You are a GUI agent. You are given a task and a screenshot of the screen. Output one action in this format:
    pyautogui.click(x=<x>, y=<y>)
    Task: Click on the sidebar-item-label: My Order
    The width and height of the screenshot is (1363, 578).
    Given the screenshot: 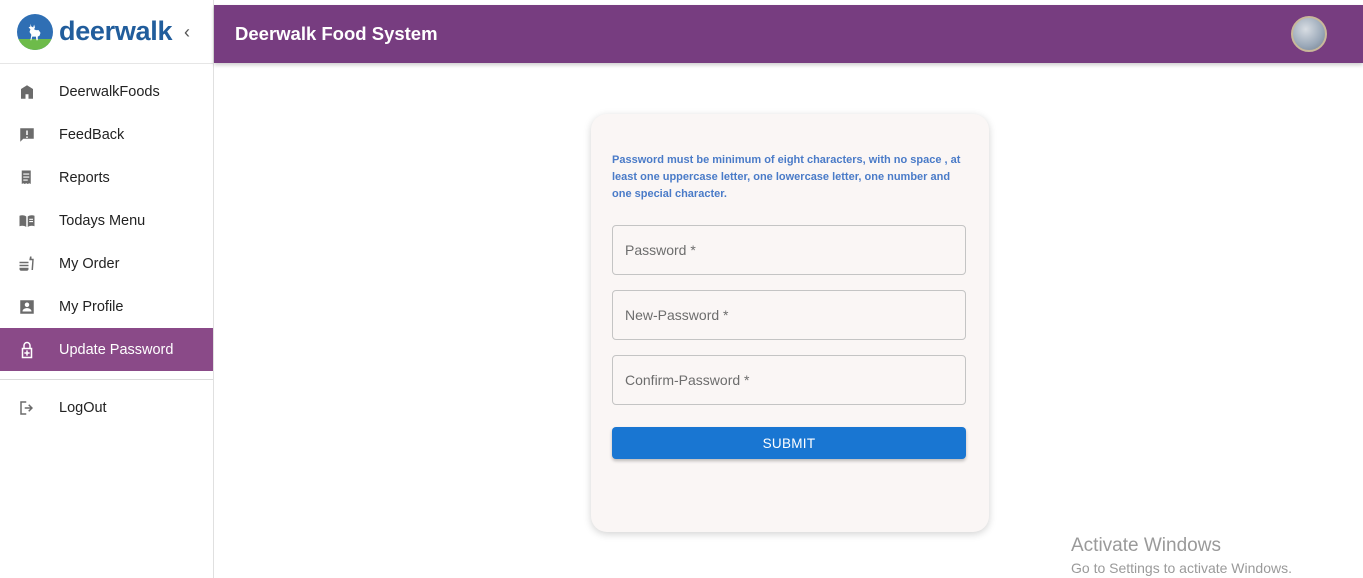 What is the action you would take?
    pyautogui.click(x=89, y=263)
    